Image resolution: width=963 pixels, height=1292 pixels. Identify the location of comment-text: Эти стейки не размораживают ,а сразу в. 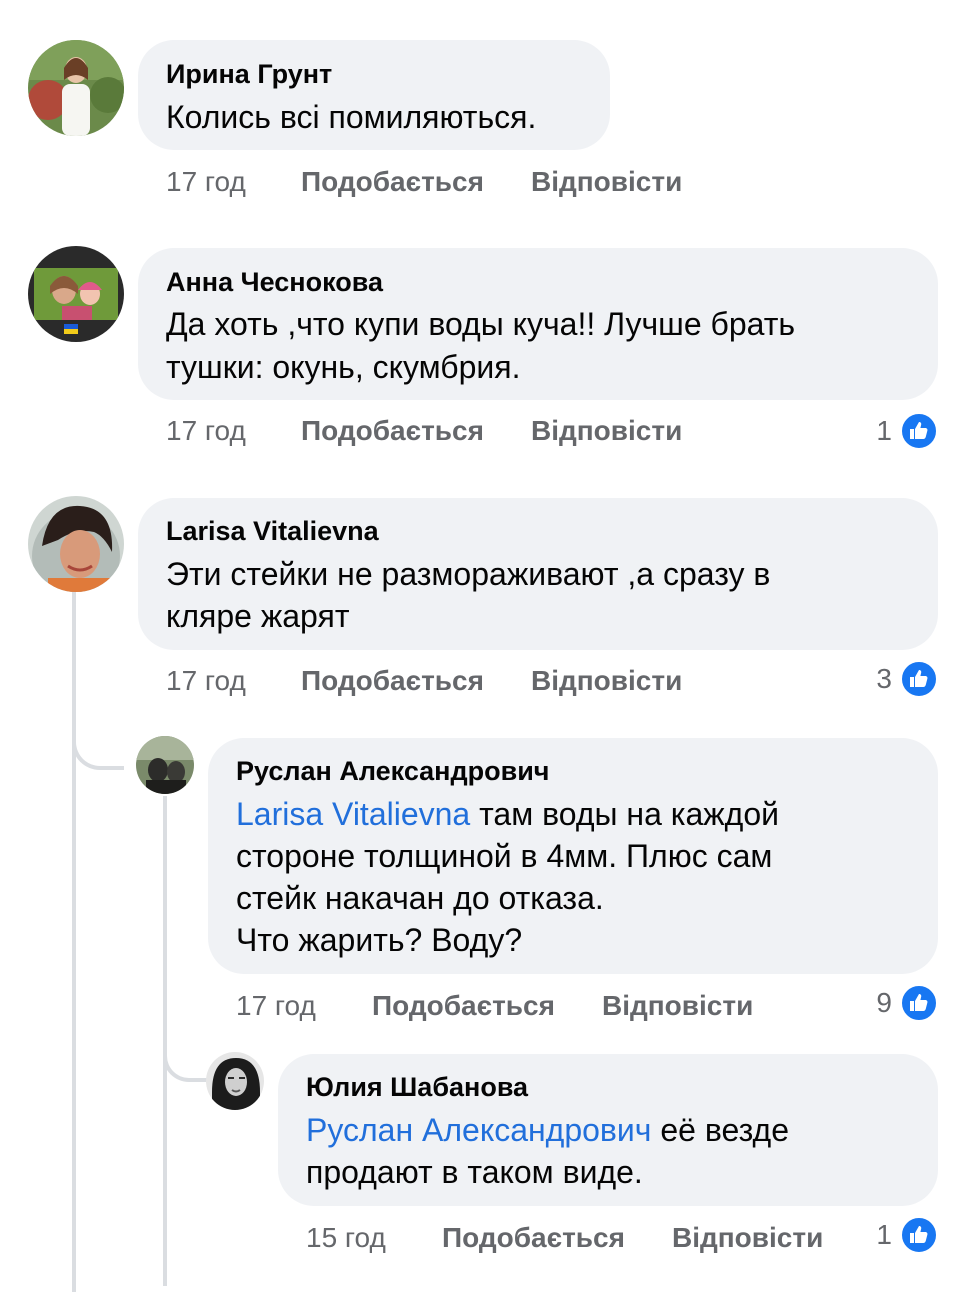
(468, 574).